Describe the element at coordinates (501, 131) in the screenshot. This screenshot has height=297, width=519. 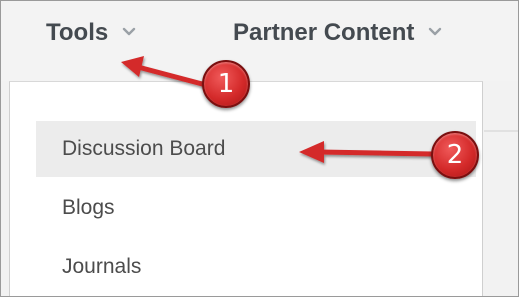
I see `divider` at that location.